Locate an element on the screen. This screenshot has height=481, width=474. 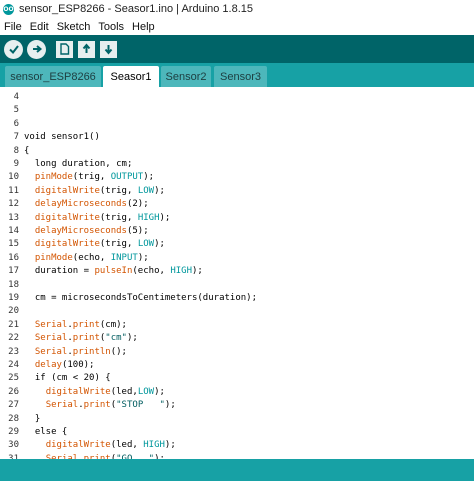
verify-button is located at coordinates (13, 49).